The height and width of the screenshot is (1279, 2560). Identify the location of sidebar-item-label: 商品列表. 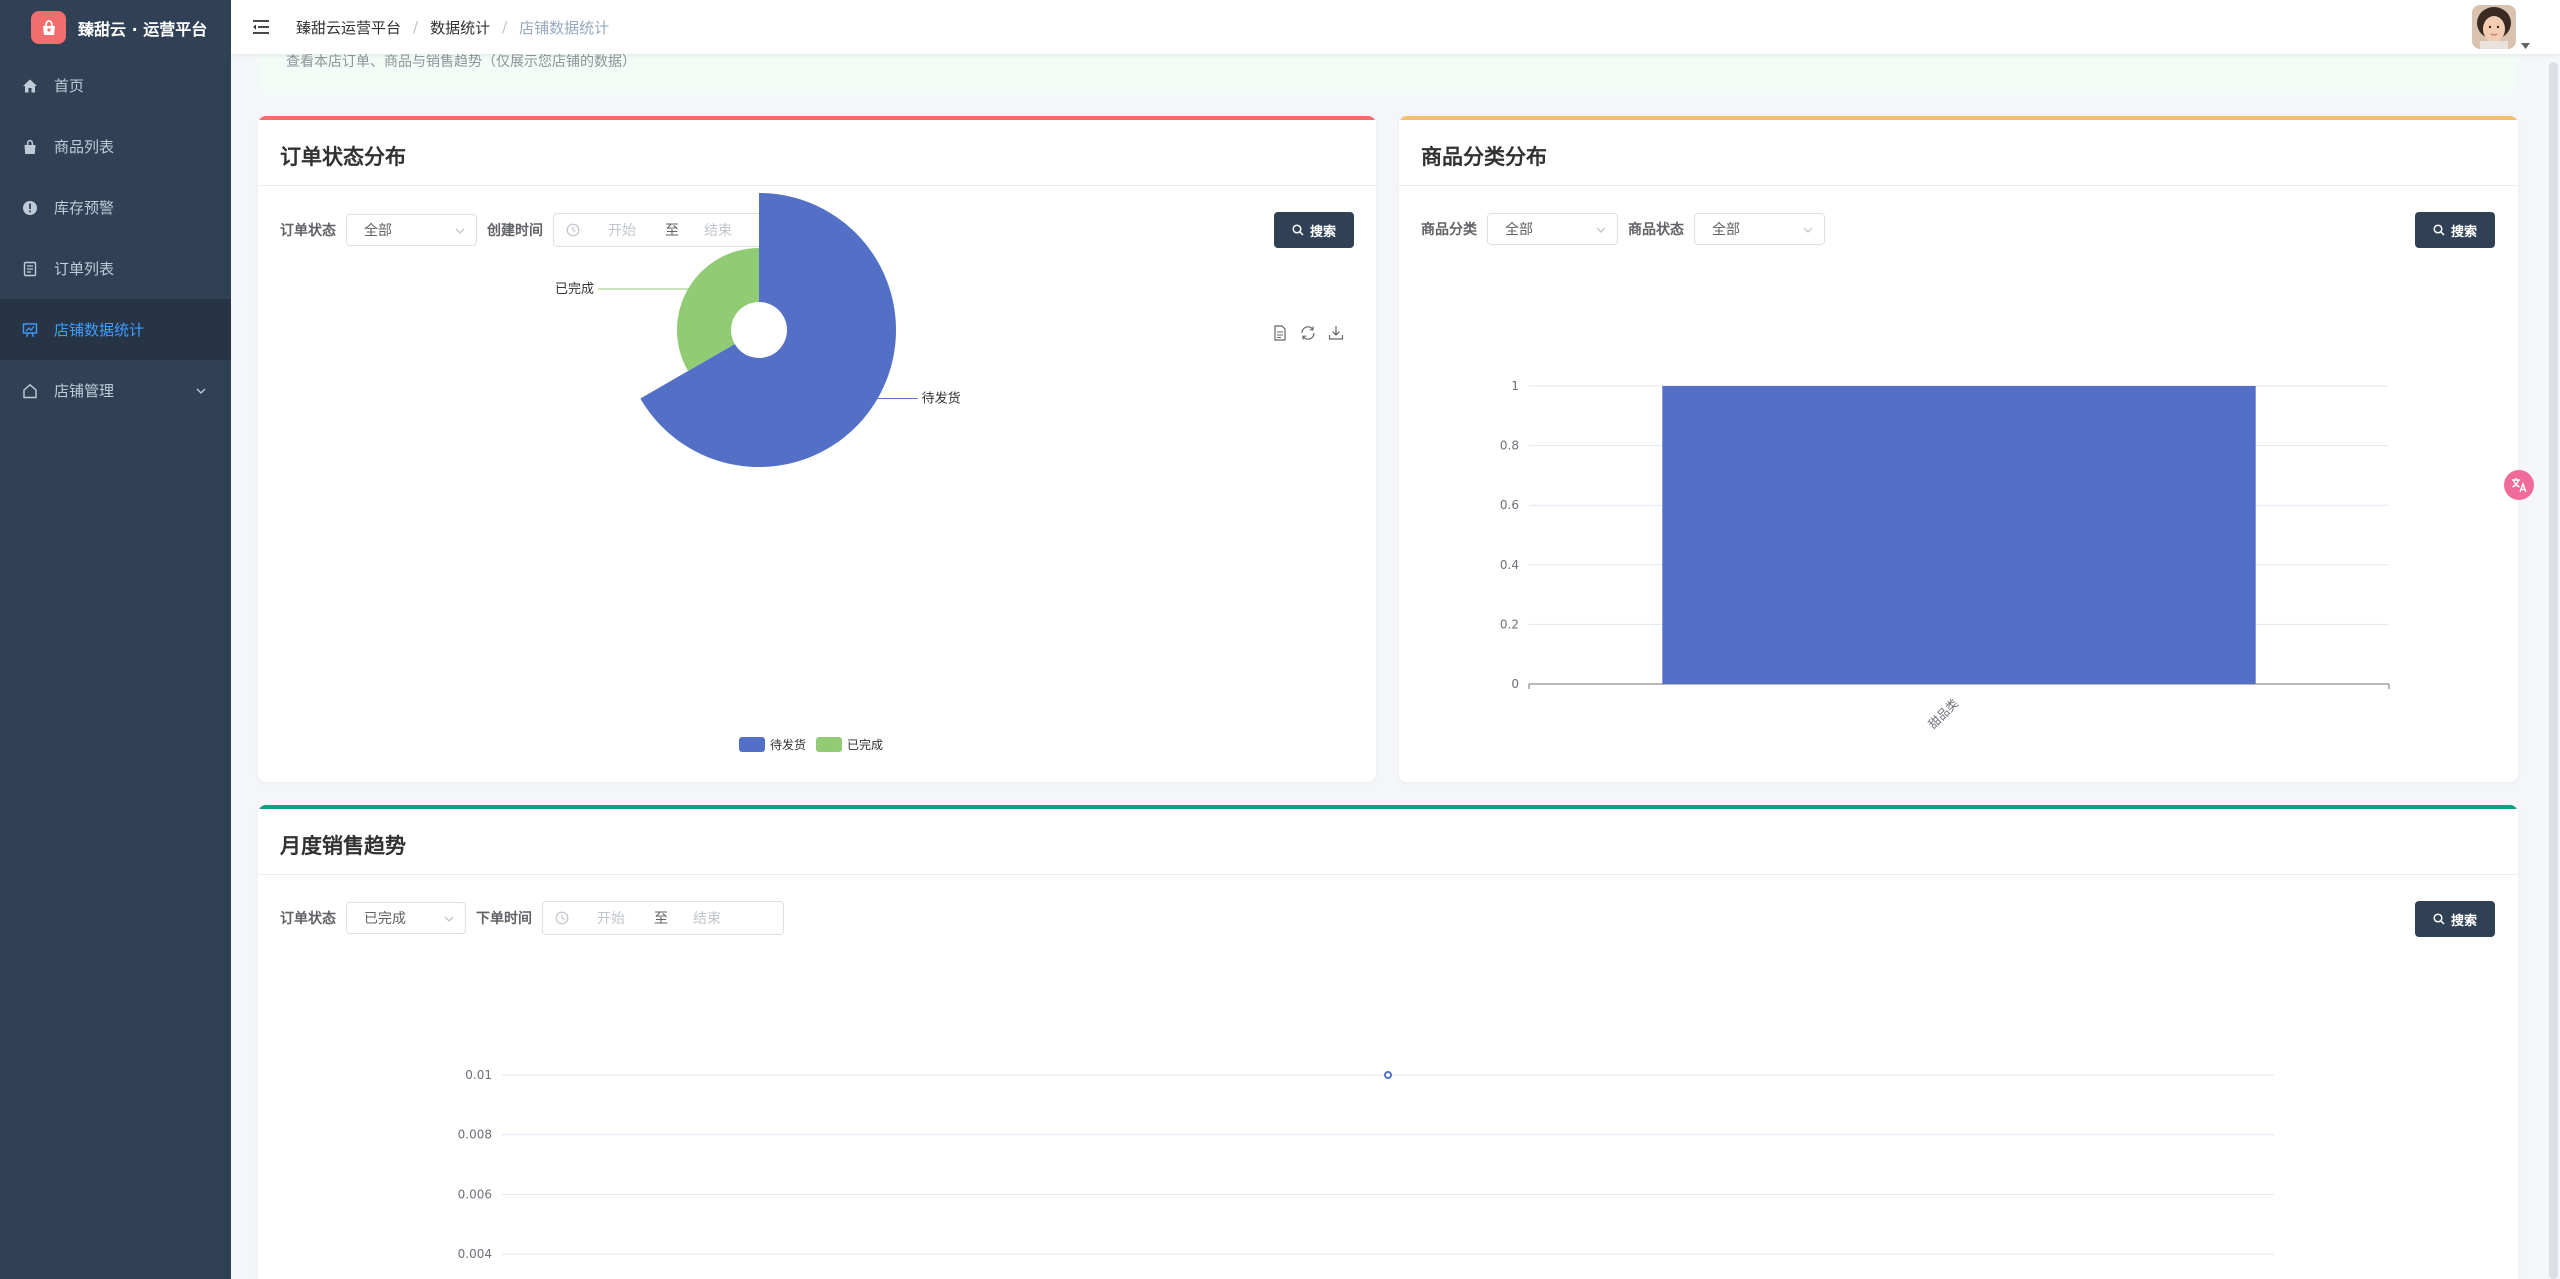
(84, 147).